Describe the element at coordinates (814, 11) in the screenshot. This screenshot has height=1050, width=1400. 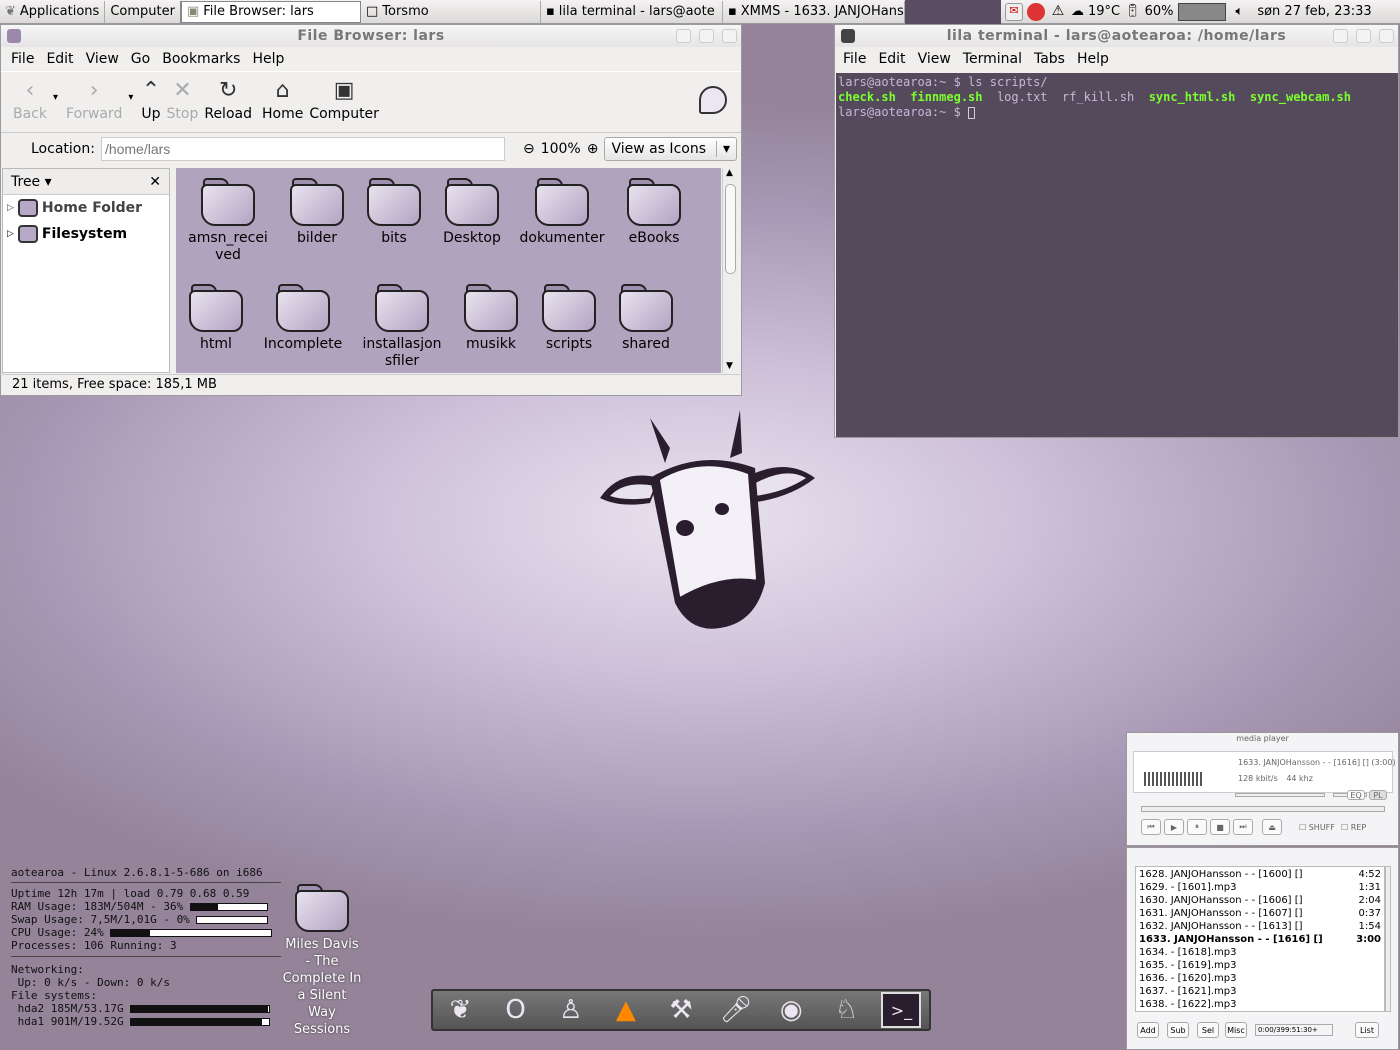
I see `task-xmms: ▪ XMMS - 1633. JANJOHans` at that location.